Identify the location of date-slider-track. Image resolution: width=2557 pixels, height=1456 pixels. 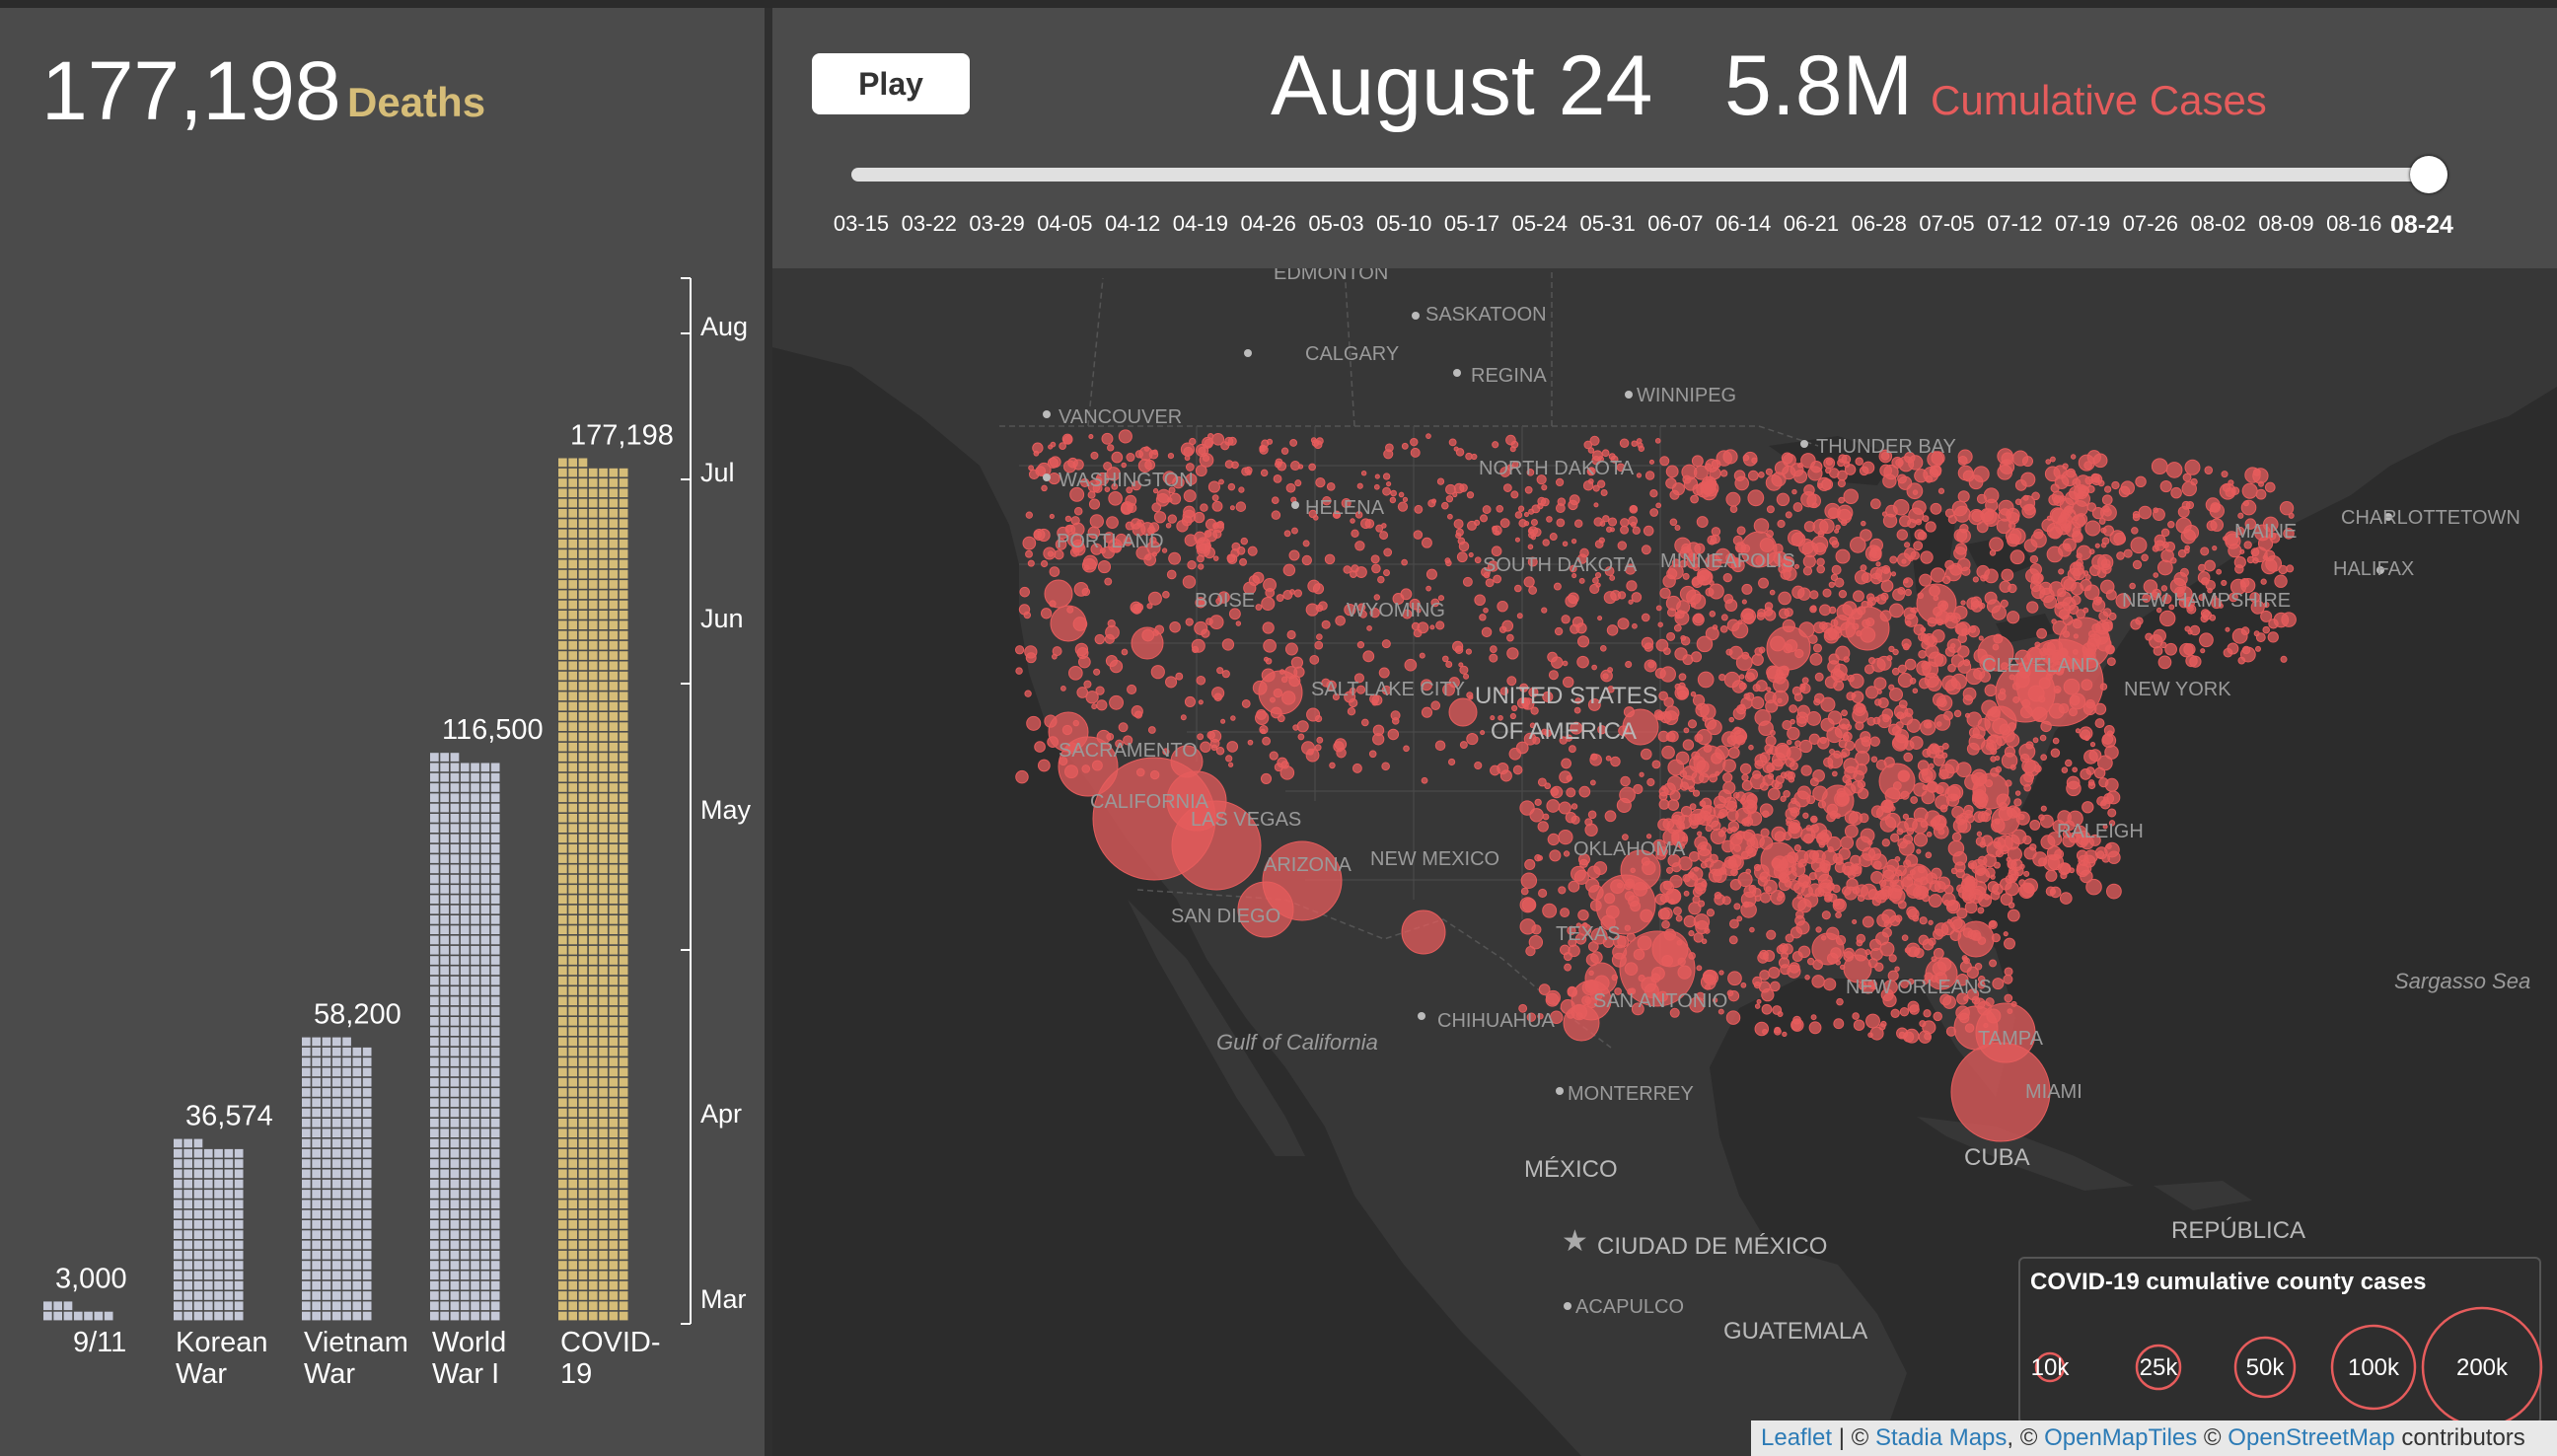
(1641, 175).